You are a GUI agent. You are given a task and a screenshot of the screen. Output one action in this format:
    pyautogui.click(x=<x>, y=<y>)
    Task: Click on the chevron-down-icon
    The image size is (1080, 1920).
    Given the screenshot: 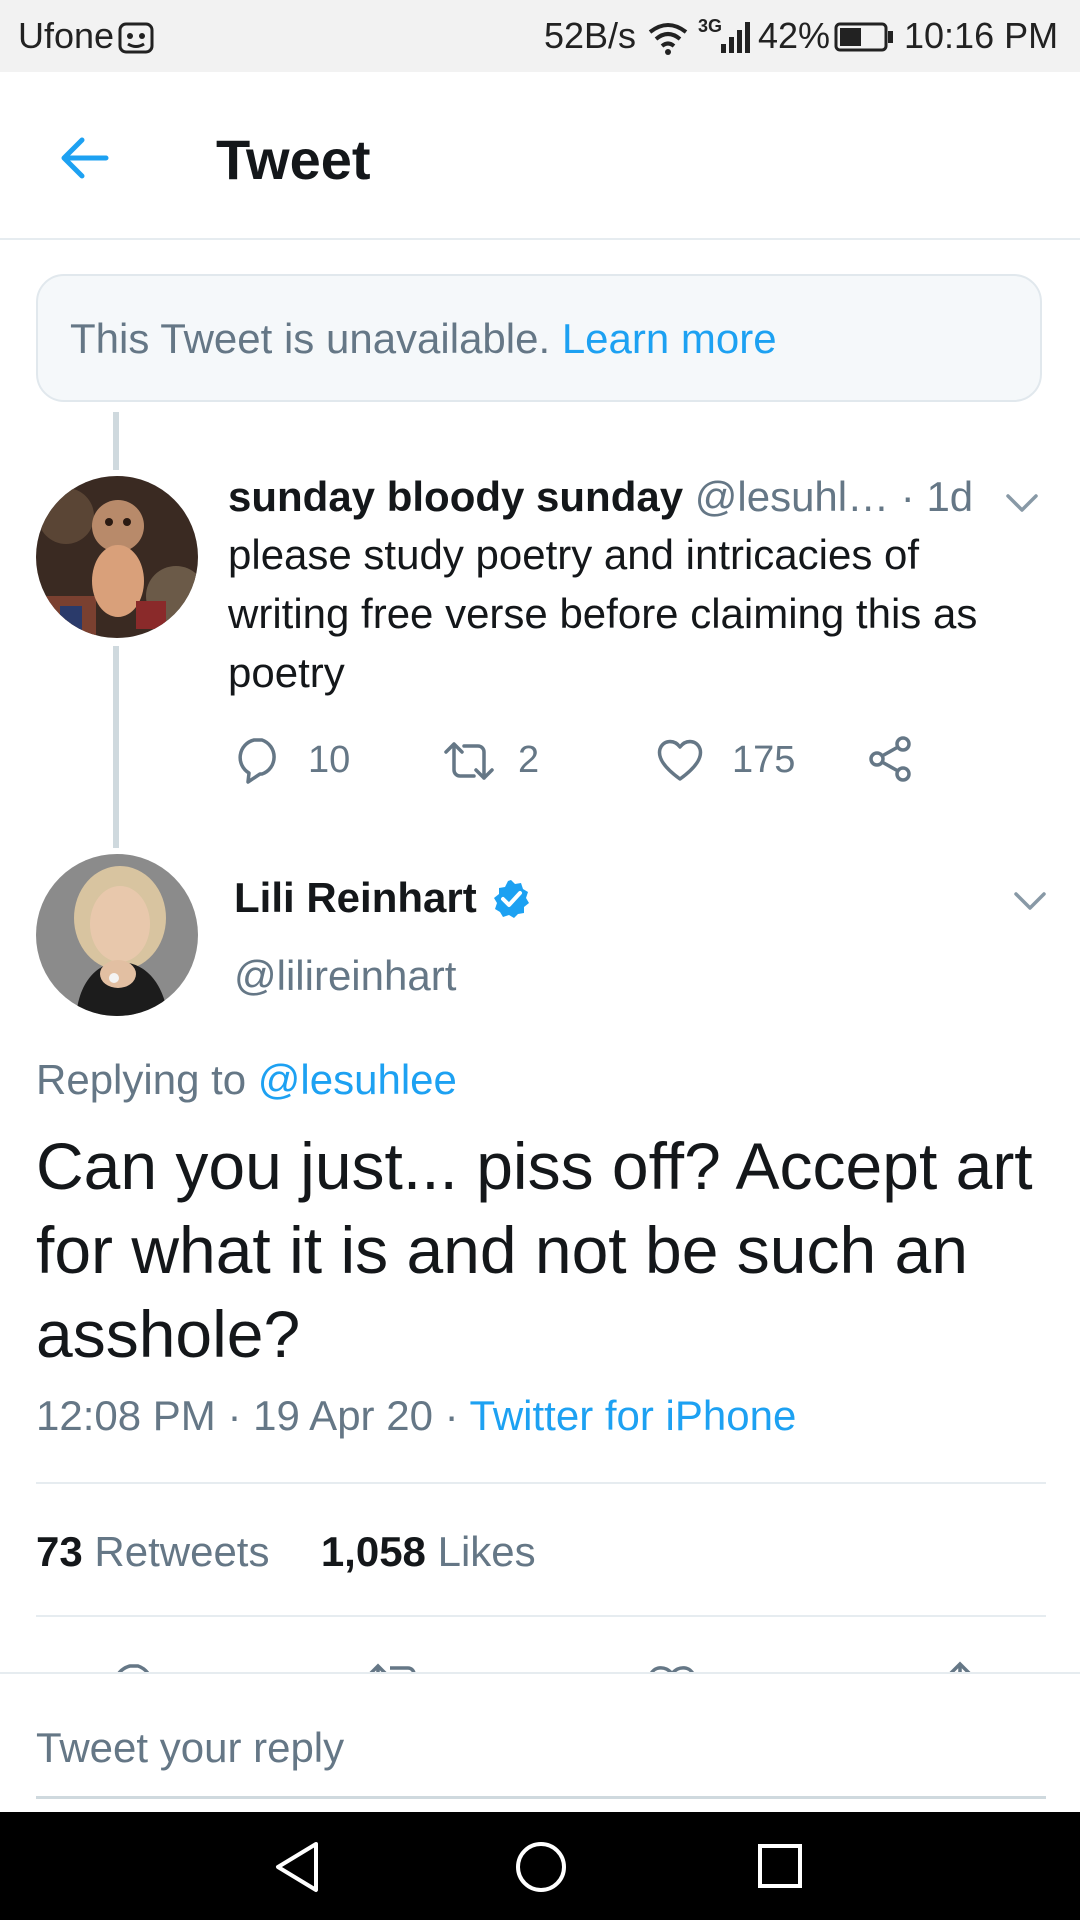 What is the action you would take?
    pyautogui.click(x=1022, y=504)
    